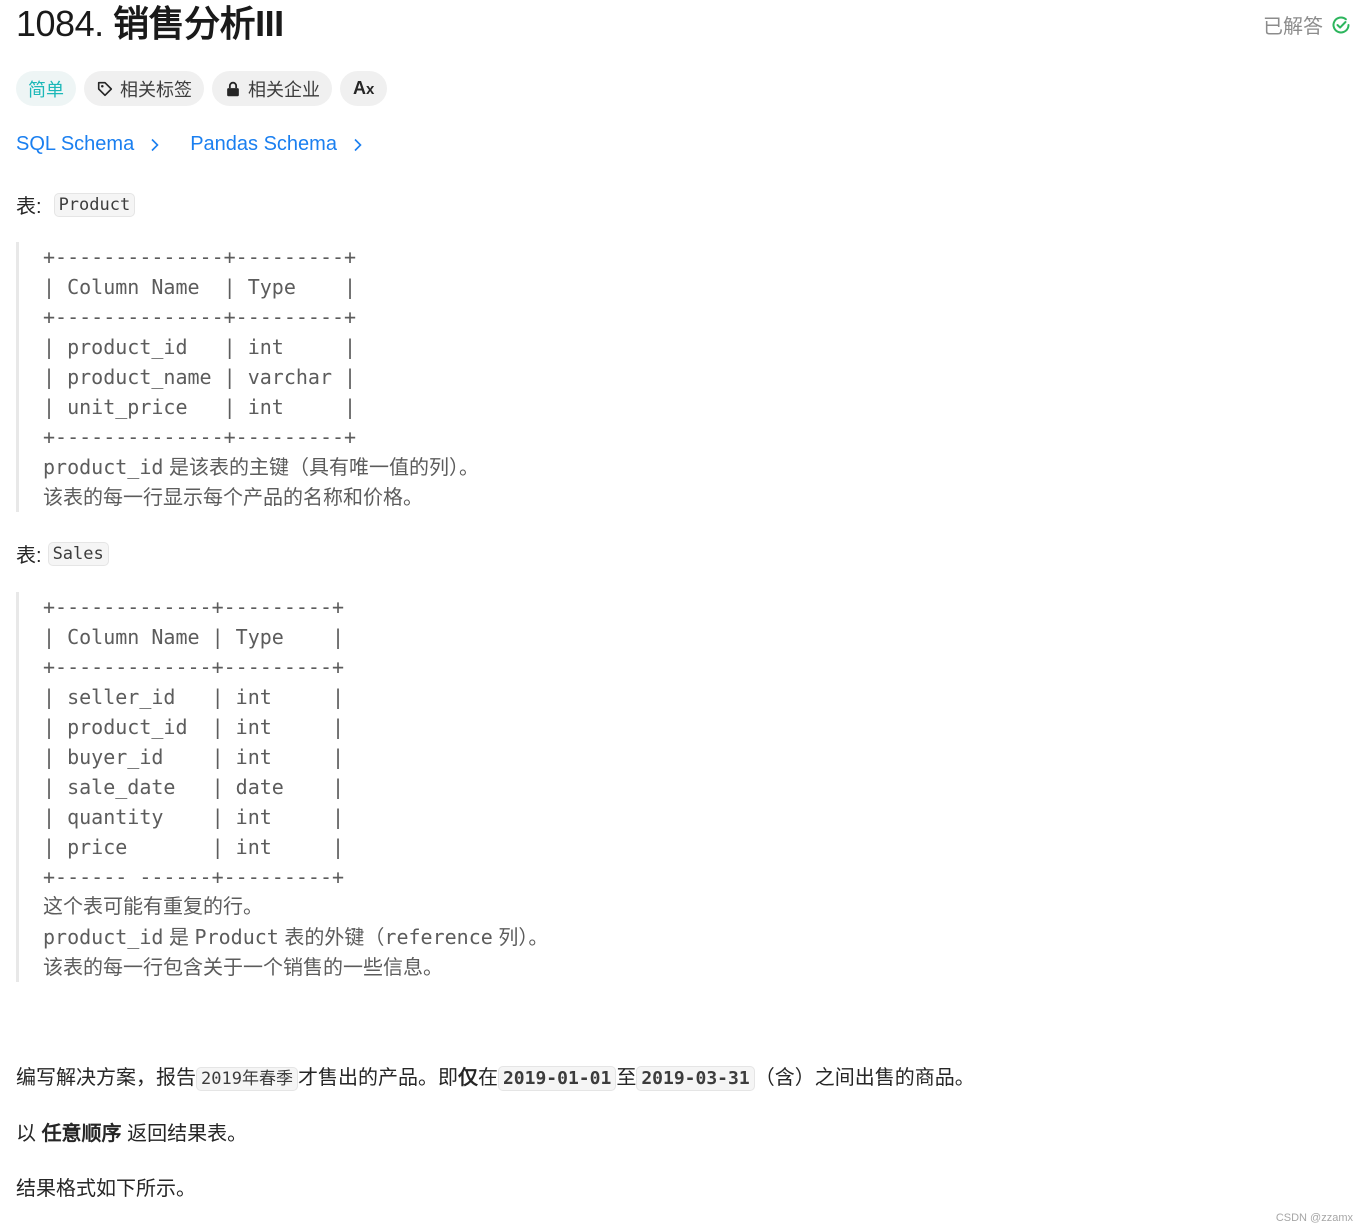 The image size is (1367, 1230). I want to click on title-row: 1084. 销售分析III 已解答, so click(683, 24).